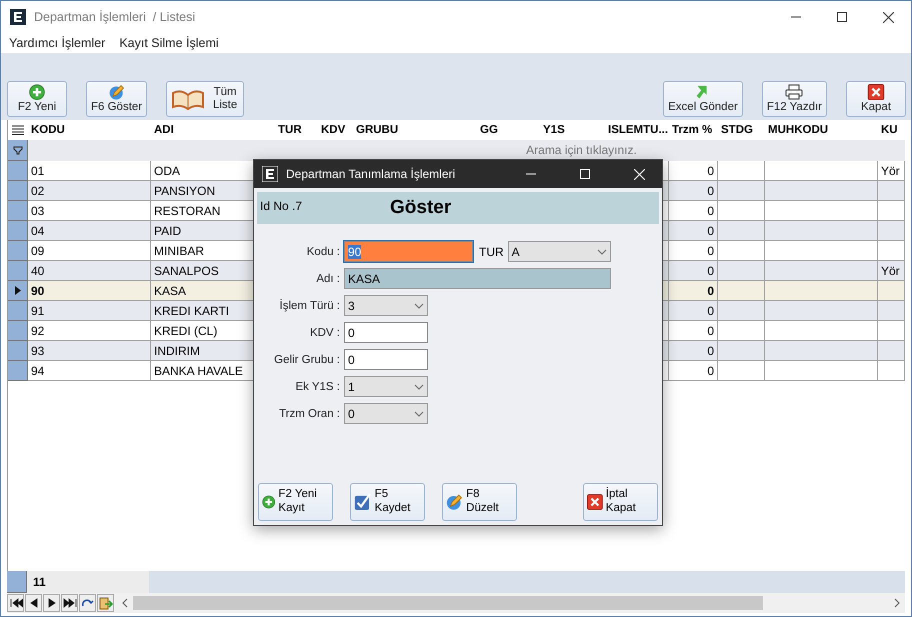  What do you see at coordinates (327, 278) in the screenshot?
I see `field-label: Adı :` at bounding box center [327, 278].